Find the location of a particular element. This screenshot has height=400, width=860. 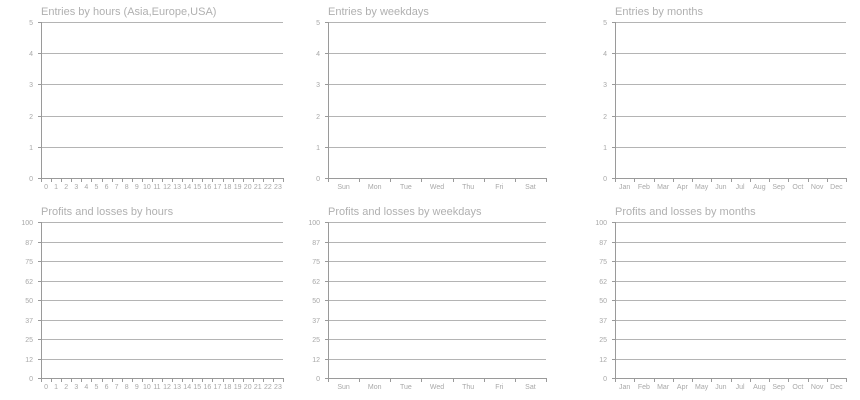

x-tick-label: Fri is located at coordinates (499, 187).